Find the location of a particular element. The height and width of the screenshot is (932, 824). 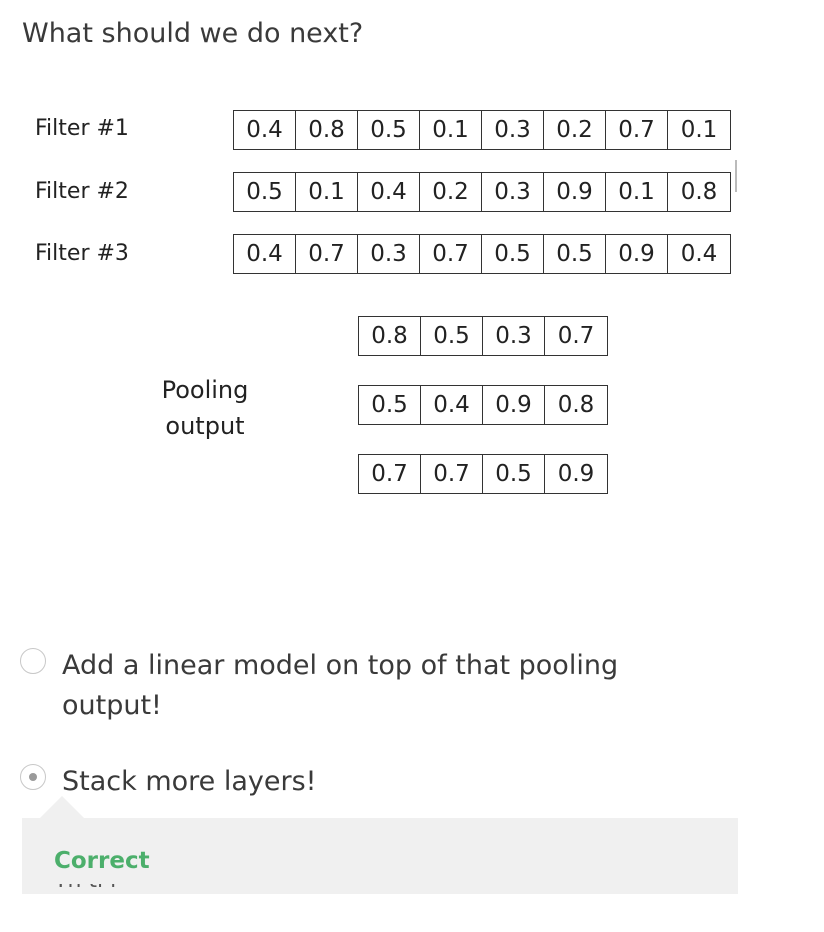

filter-row-2: 0.5 0.1 0.4 0.2 0.3 0.9 0.1 0.8 is located at coordinates (482, 192).